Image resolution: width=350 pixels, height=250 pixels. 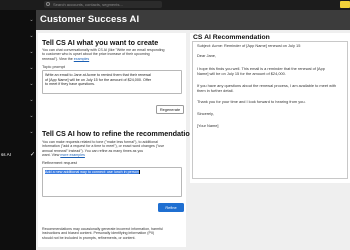 I want to click on examples-link: examples, so click(x=81, y=59).